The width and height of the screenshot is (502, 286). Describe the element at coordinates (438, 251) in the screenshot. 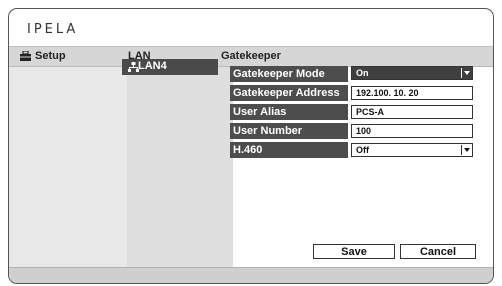

I see `cancel-button: Cancel` at that location.